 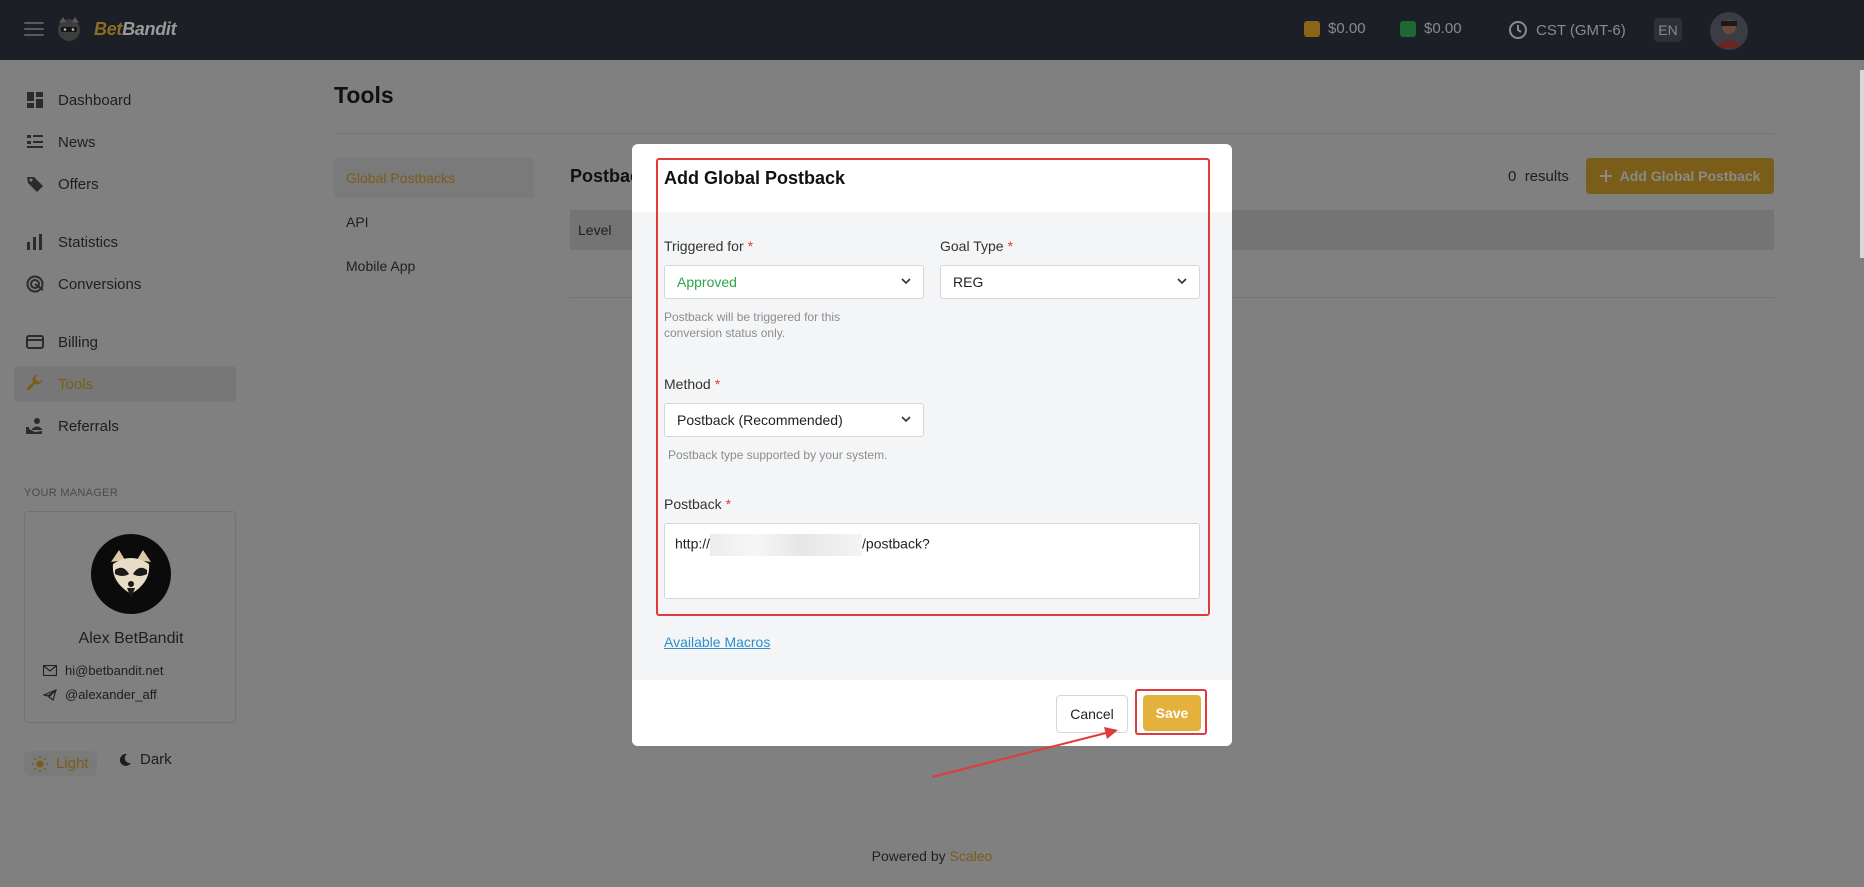 I want to click on user-avatar-icon, so click(x=1729, y=34).